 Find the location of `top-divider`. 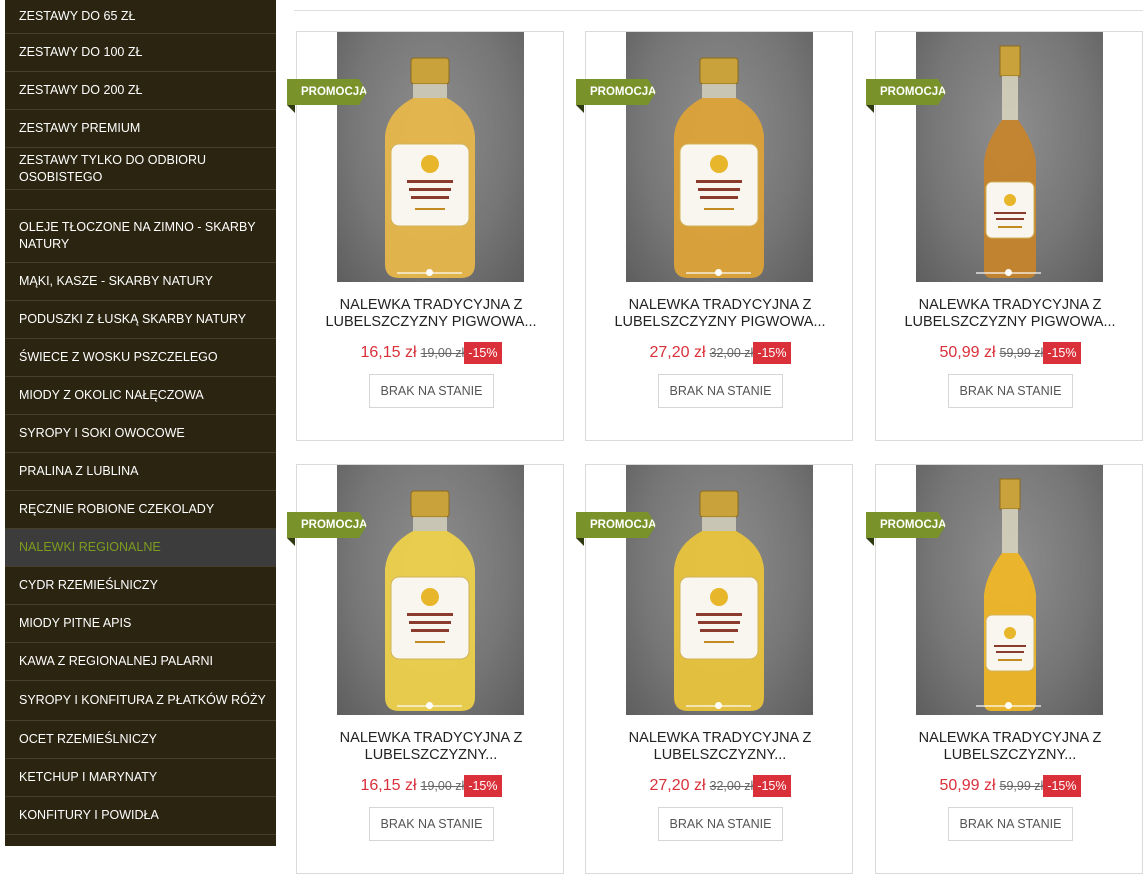

top-divider is located at coordinates (718, 10).